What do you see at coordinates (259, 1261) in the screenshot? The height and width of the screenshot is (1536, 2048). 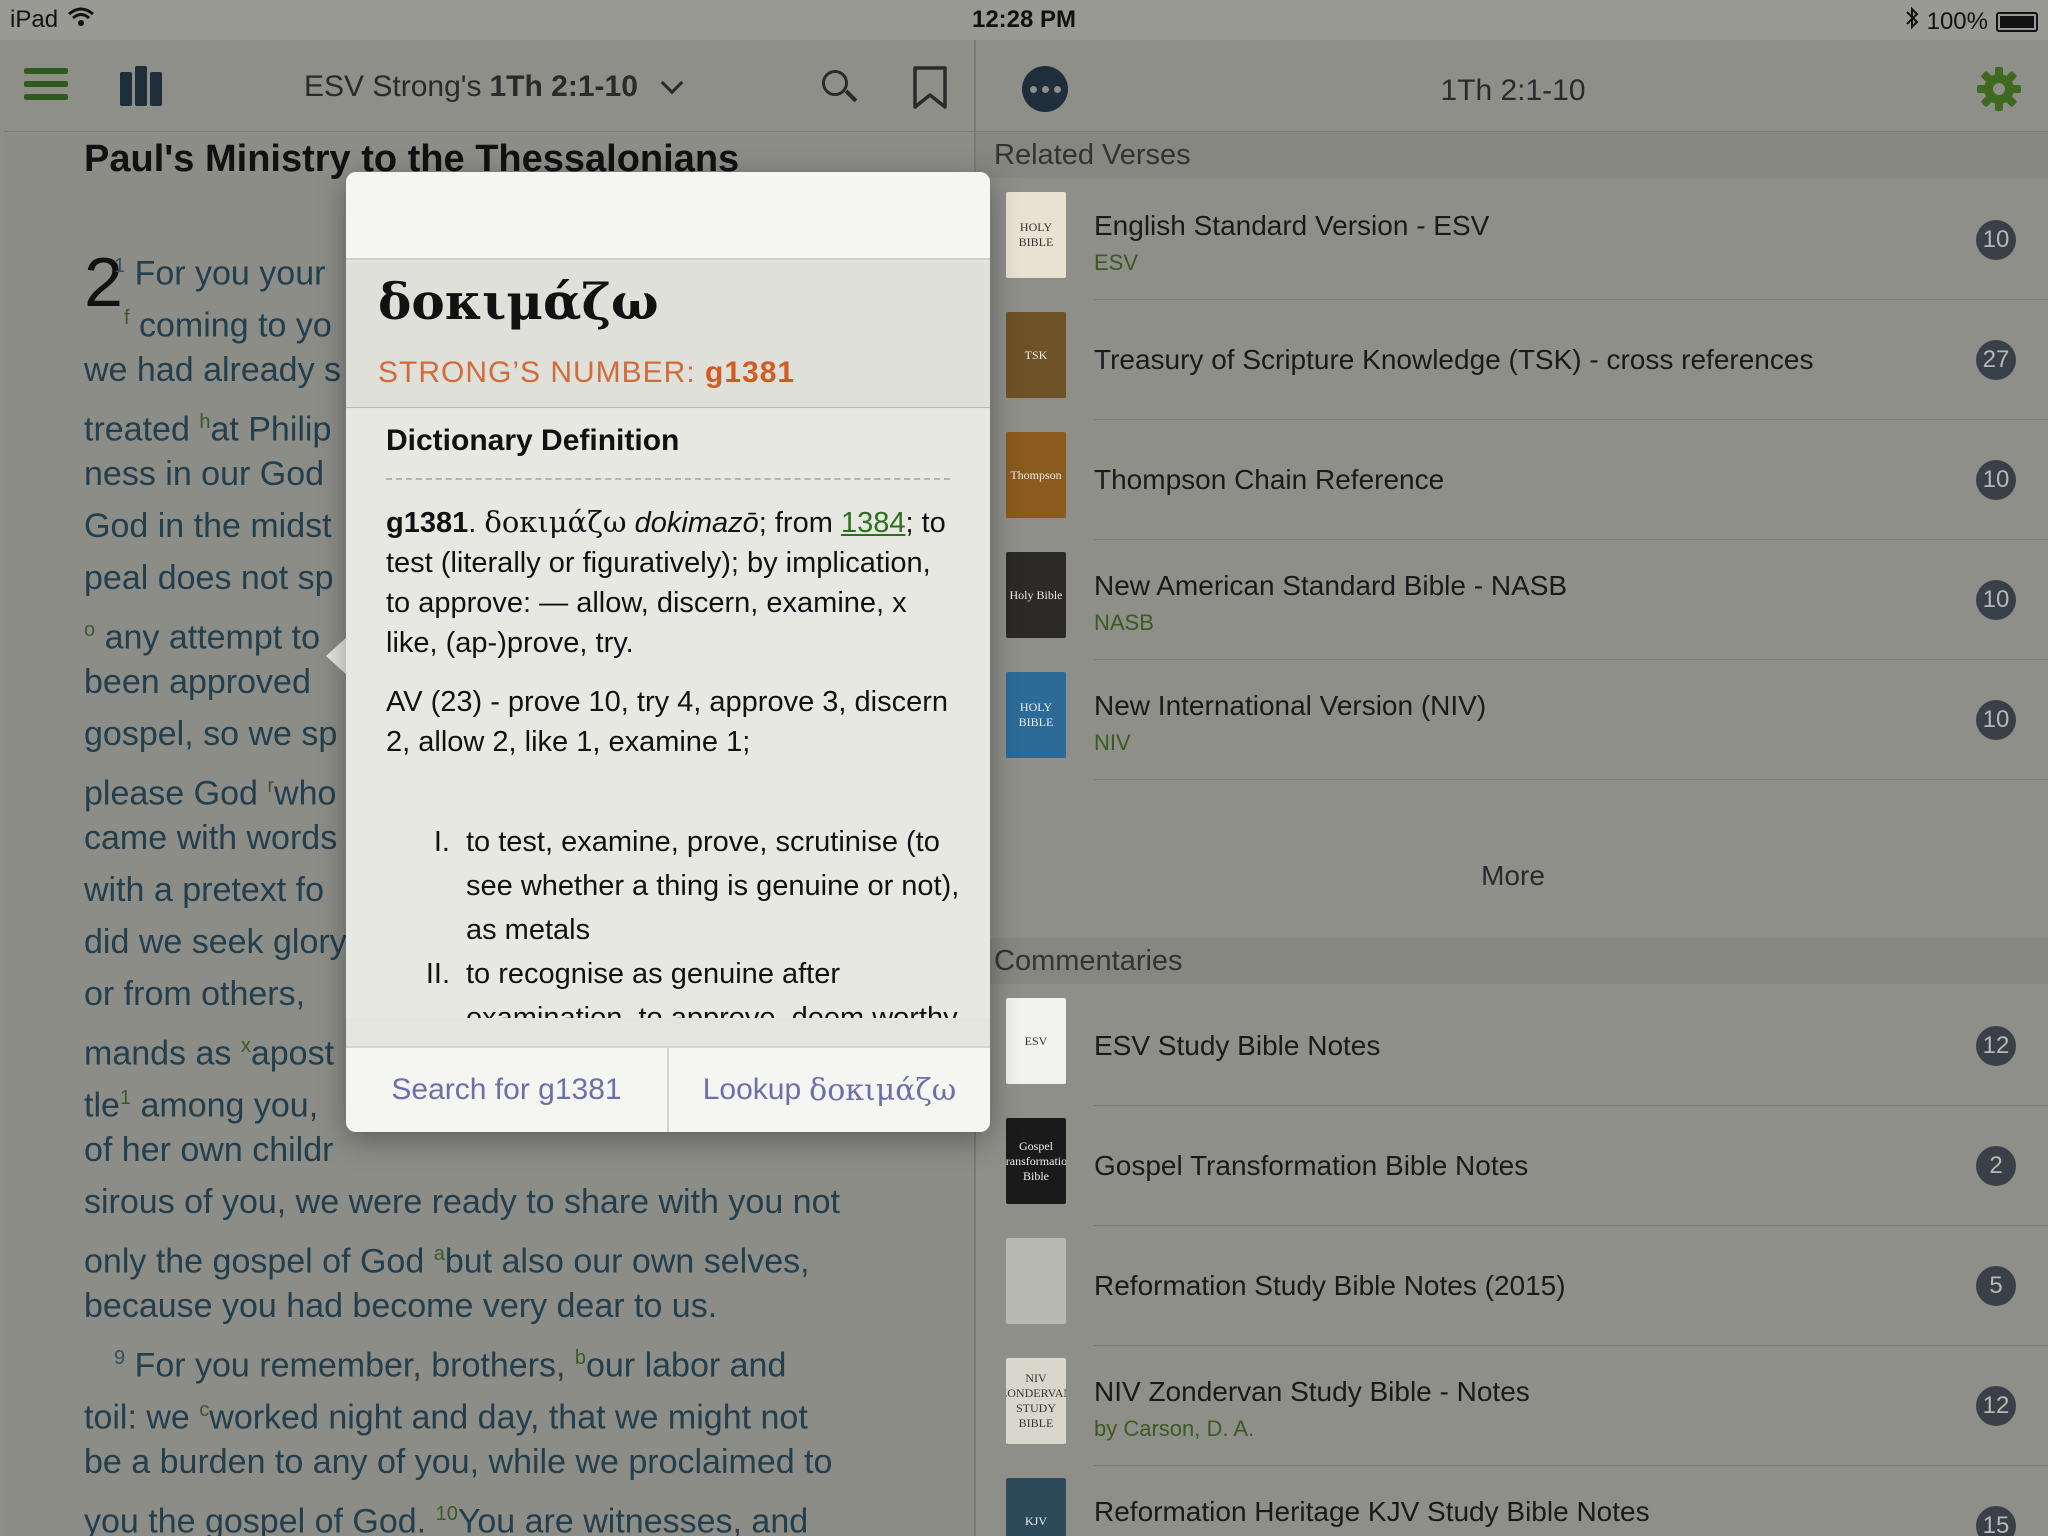 I see `verse-text: only the gospel of God` at bounding box center [259, 1261].